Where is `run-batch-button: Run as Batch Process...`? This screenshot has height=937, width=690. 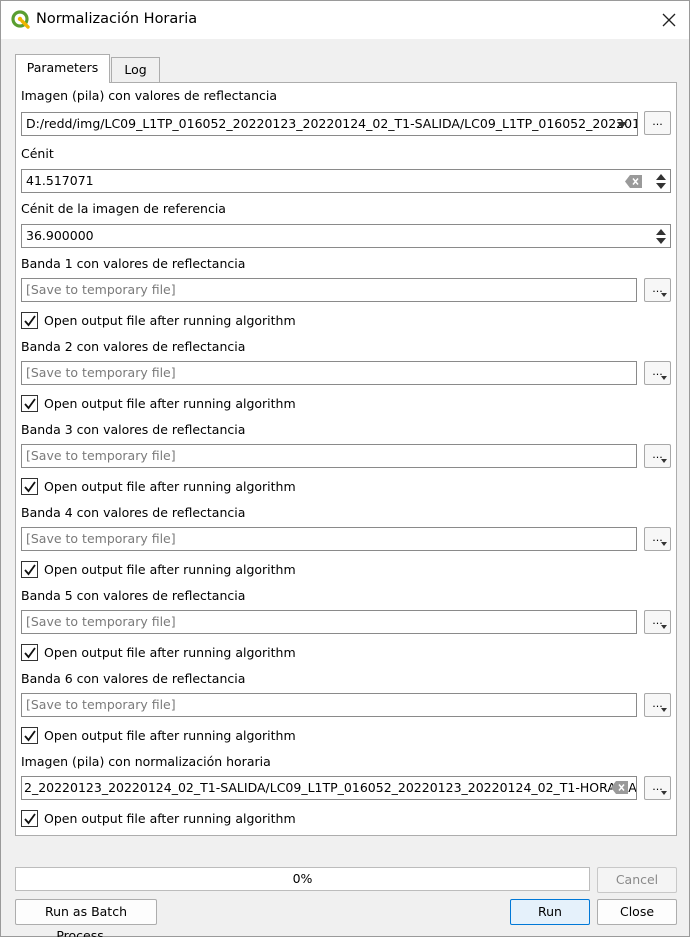
run-batch-button: Run as Batch Process... is located at coordinates (86, 918).